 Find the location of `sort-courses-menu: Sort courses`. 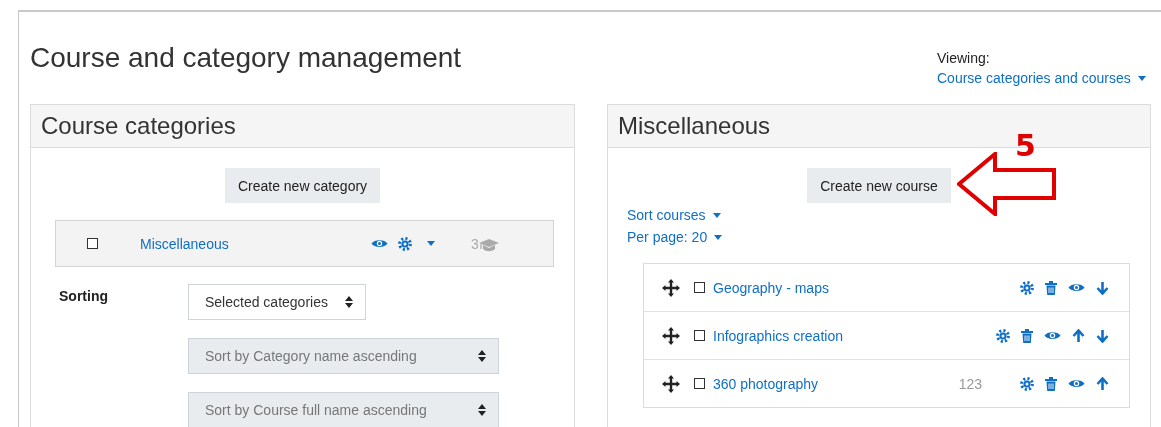

sort-courses-menu: Sort courses is located at coordinates (888, 215).